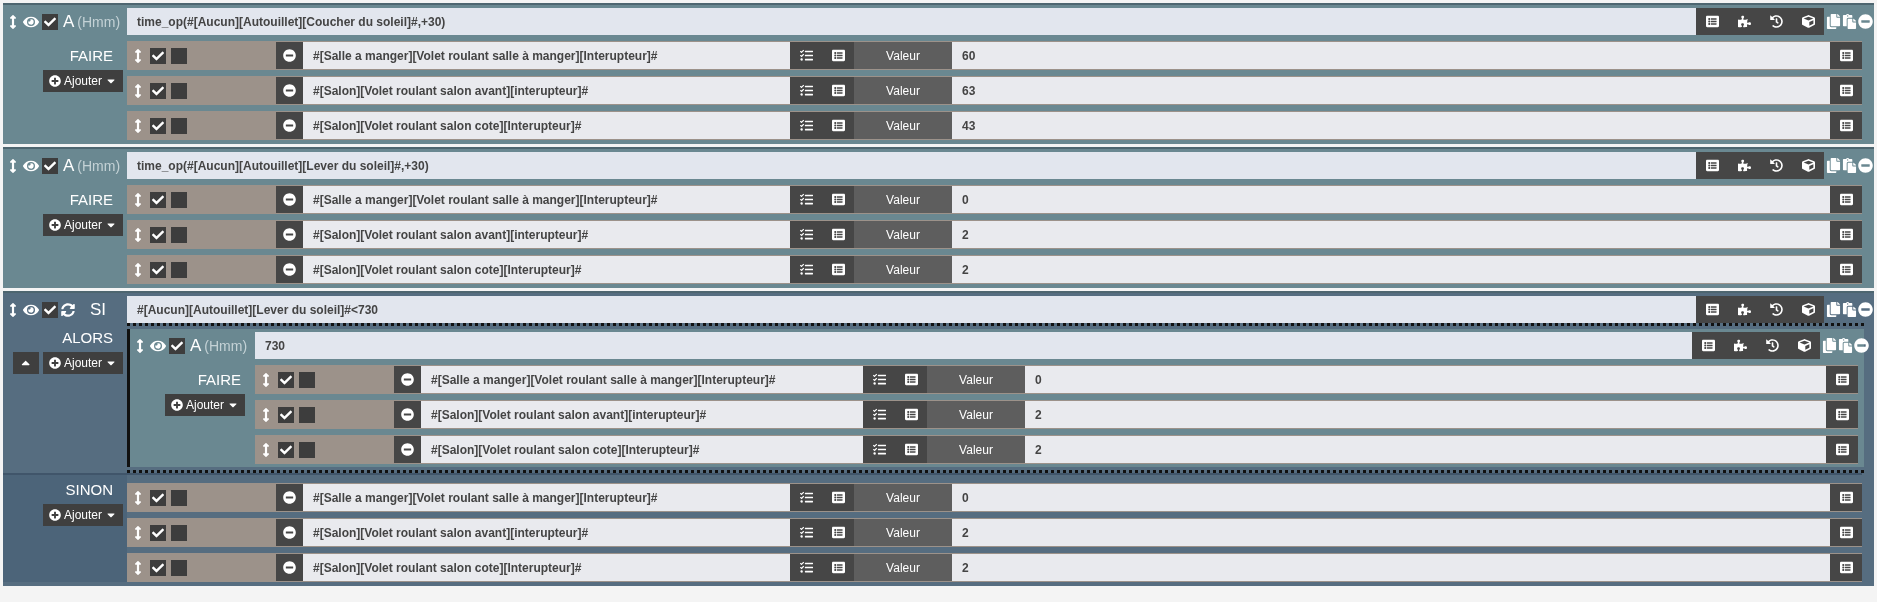 Image resolution: width=1877 pixels, height=602 pixels. What do you see at coordinates (911, 165) in the screenshot?
I see `expression-field: time_op(#[Aucun][Autouillet][Lever du soleil]#,+30)` at bounding box center [911, 165].